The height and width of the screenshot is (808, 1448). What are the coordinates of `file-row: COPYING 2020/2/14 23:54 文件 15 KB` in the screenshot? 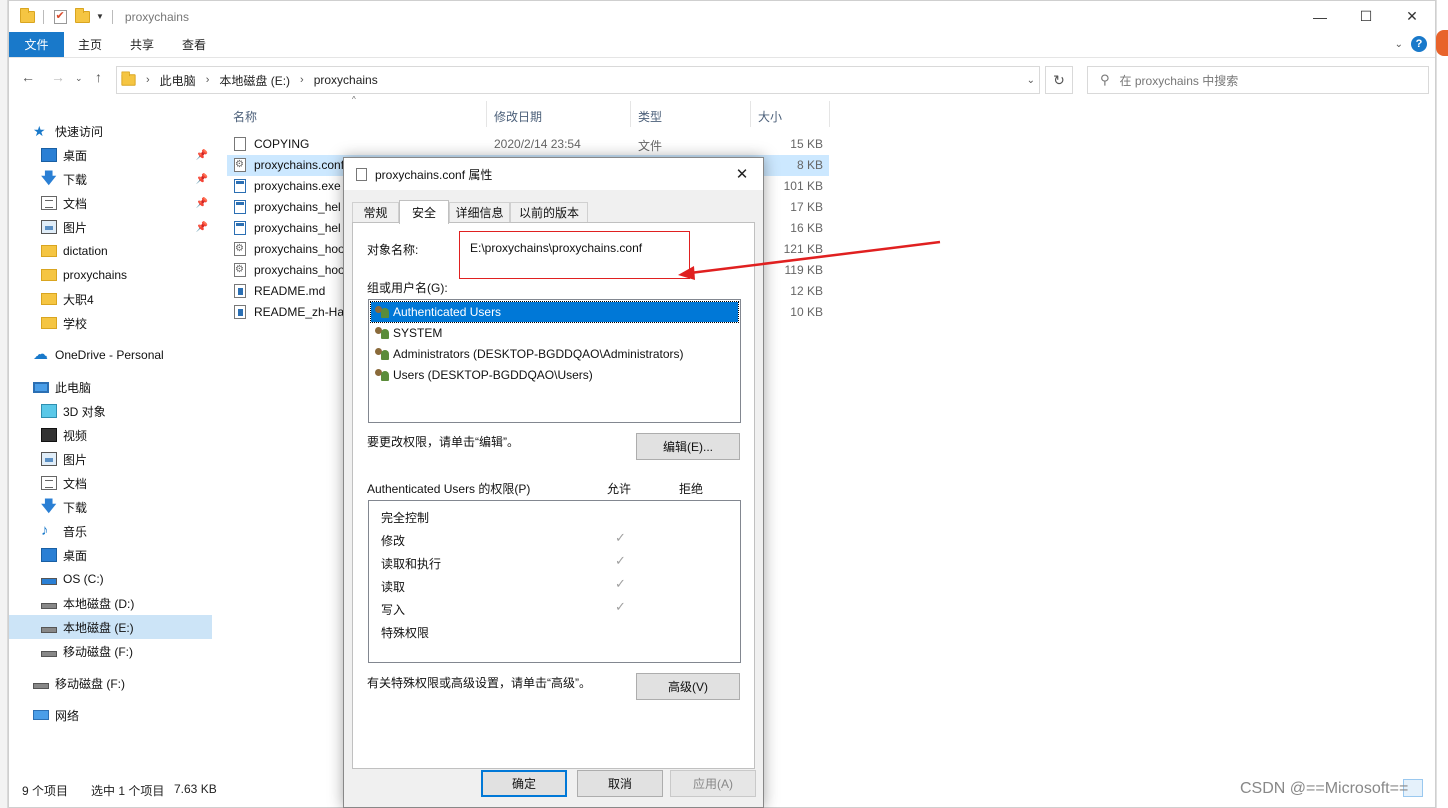 It's located at (528, 144).